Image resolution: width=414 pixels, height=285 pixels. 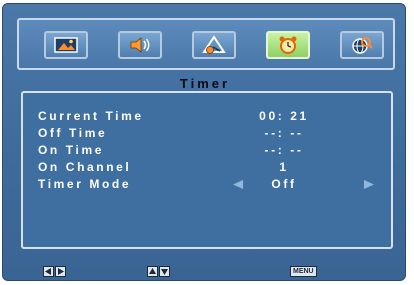 I want to click on speaker-icon, so click(x=140, y=45).